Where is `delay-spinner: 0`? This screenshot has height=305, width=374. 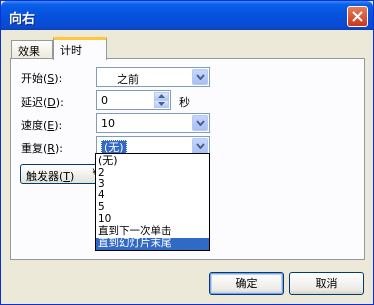
delay-spinner: 0 is located at coordinates (133, 100).